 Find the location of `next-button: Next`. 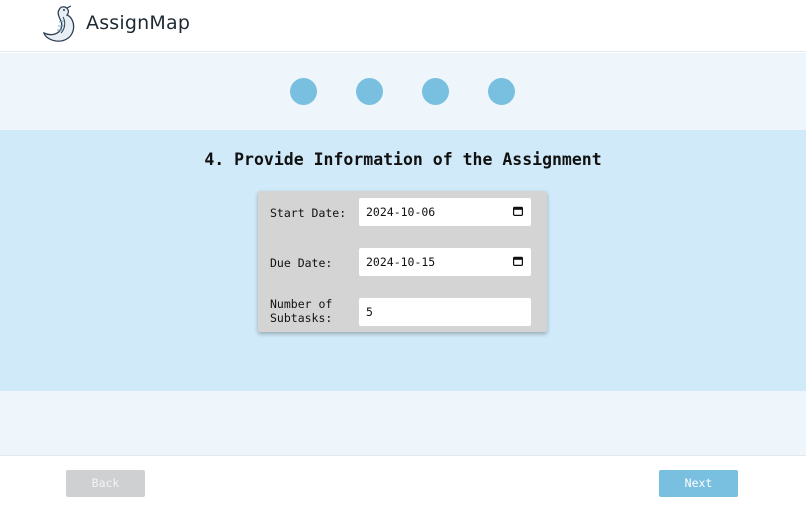

next-button: Next is located at coordinates (698, 483).